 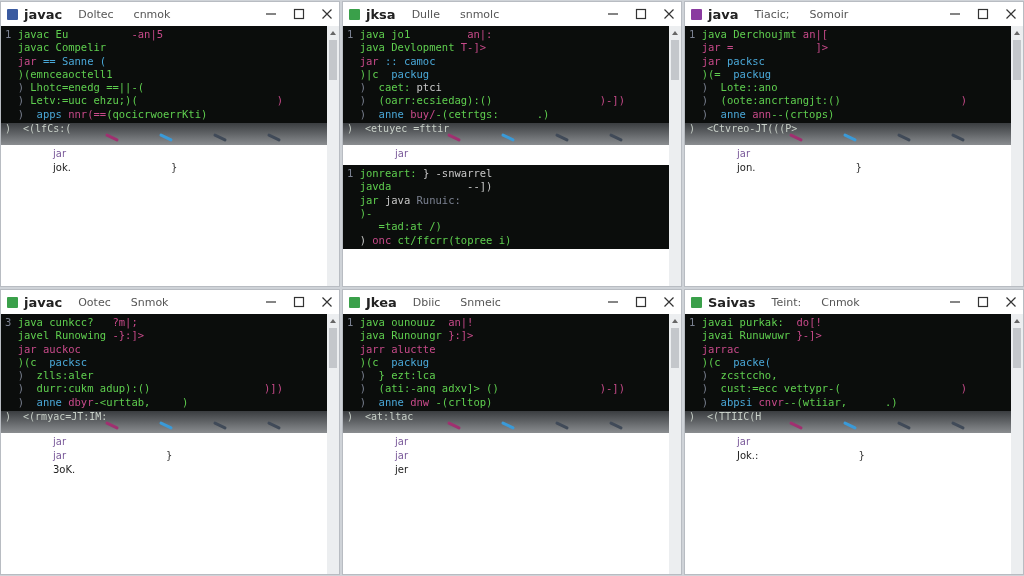 I want to click on code-text: javel Runowing, so click(x=61, y=336).